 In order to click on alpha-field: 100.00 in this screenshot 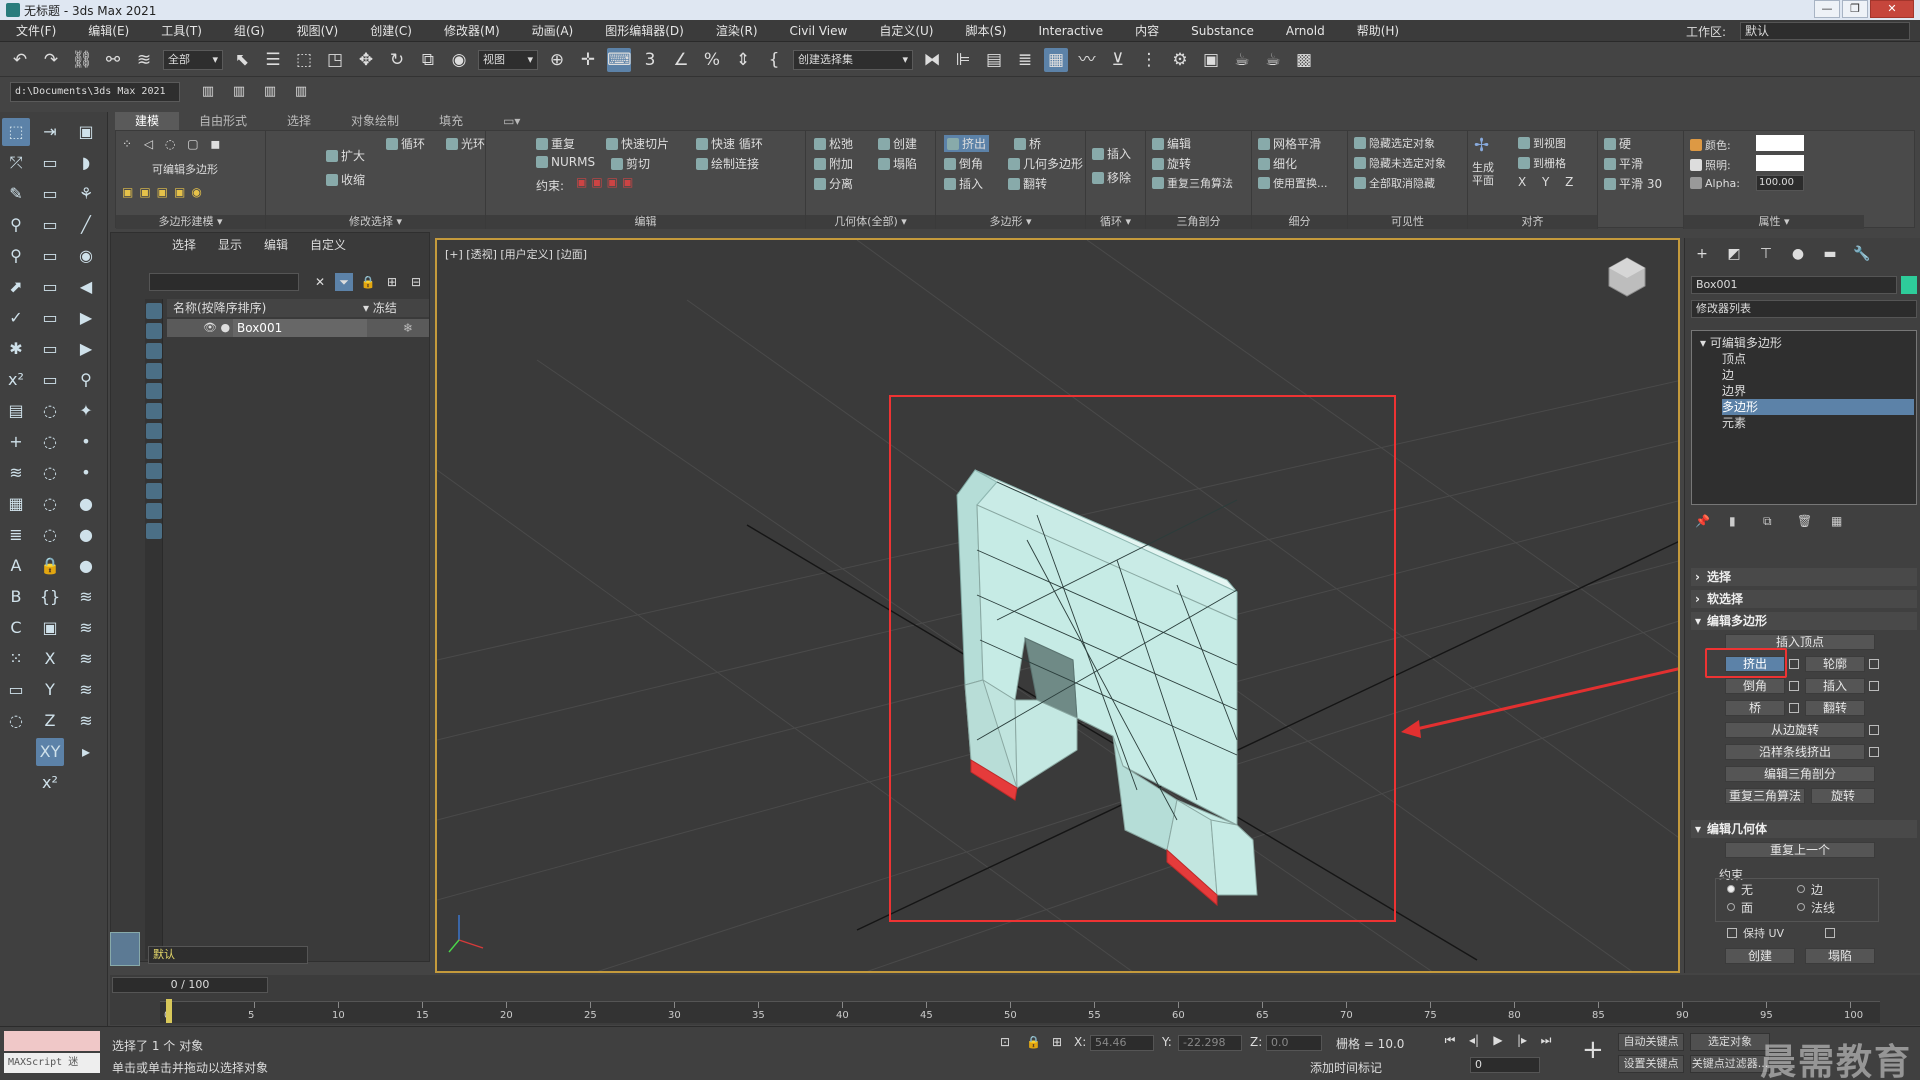, I will do `click(1780, 183)`.